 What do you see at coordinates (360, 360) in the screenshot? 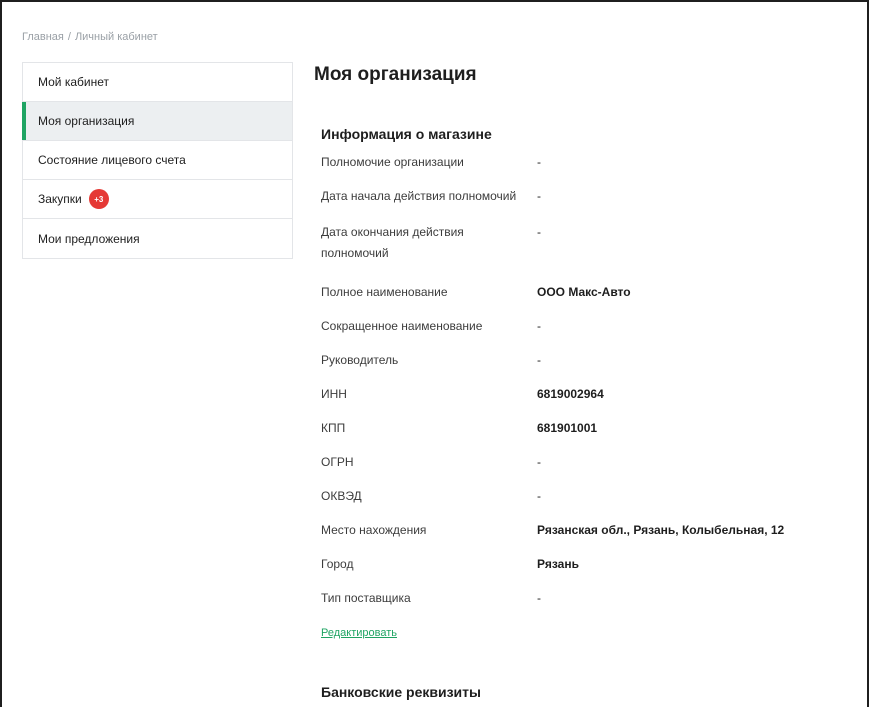
I see `field-label: Руководитель` at bounding box center [360, 360].